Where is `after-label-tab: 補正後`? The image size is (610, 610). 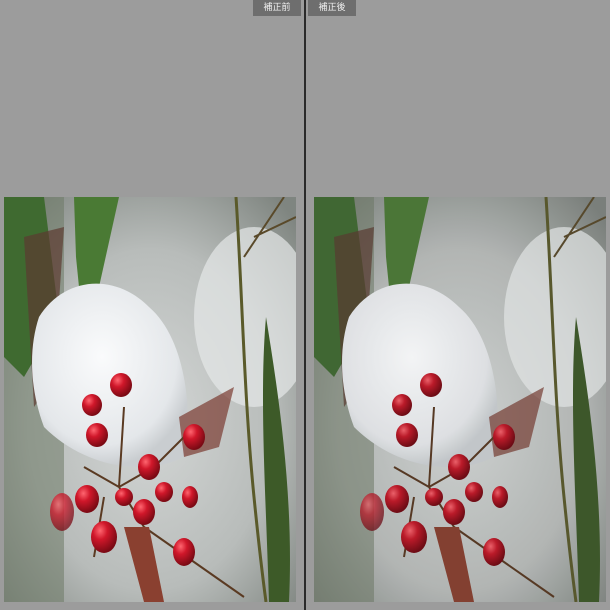
after-label-tab: 補正後 is located at coordinates (332, 8).